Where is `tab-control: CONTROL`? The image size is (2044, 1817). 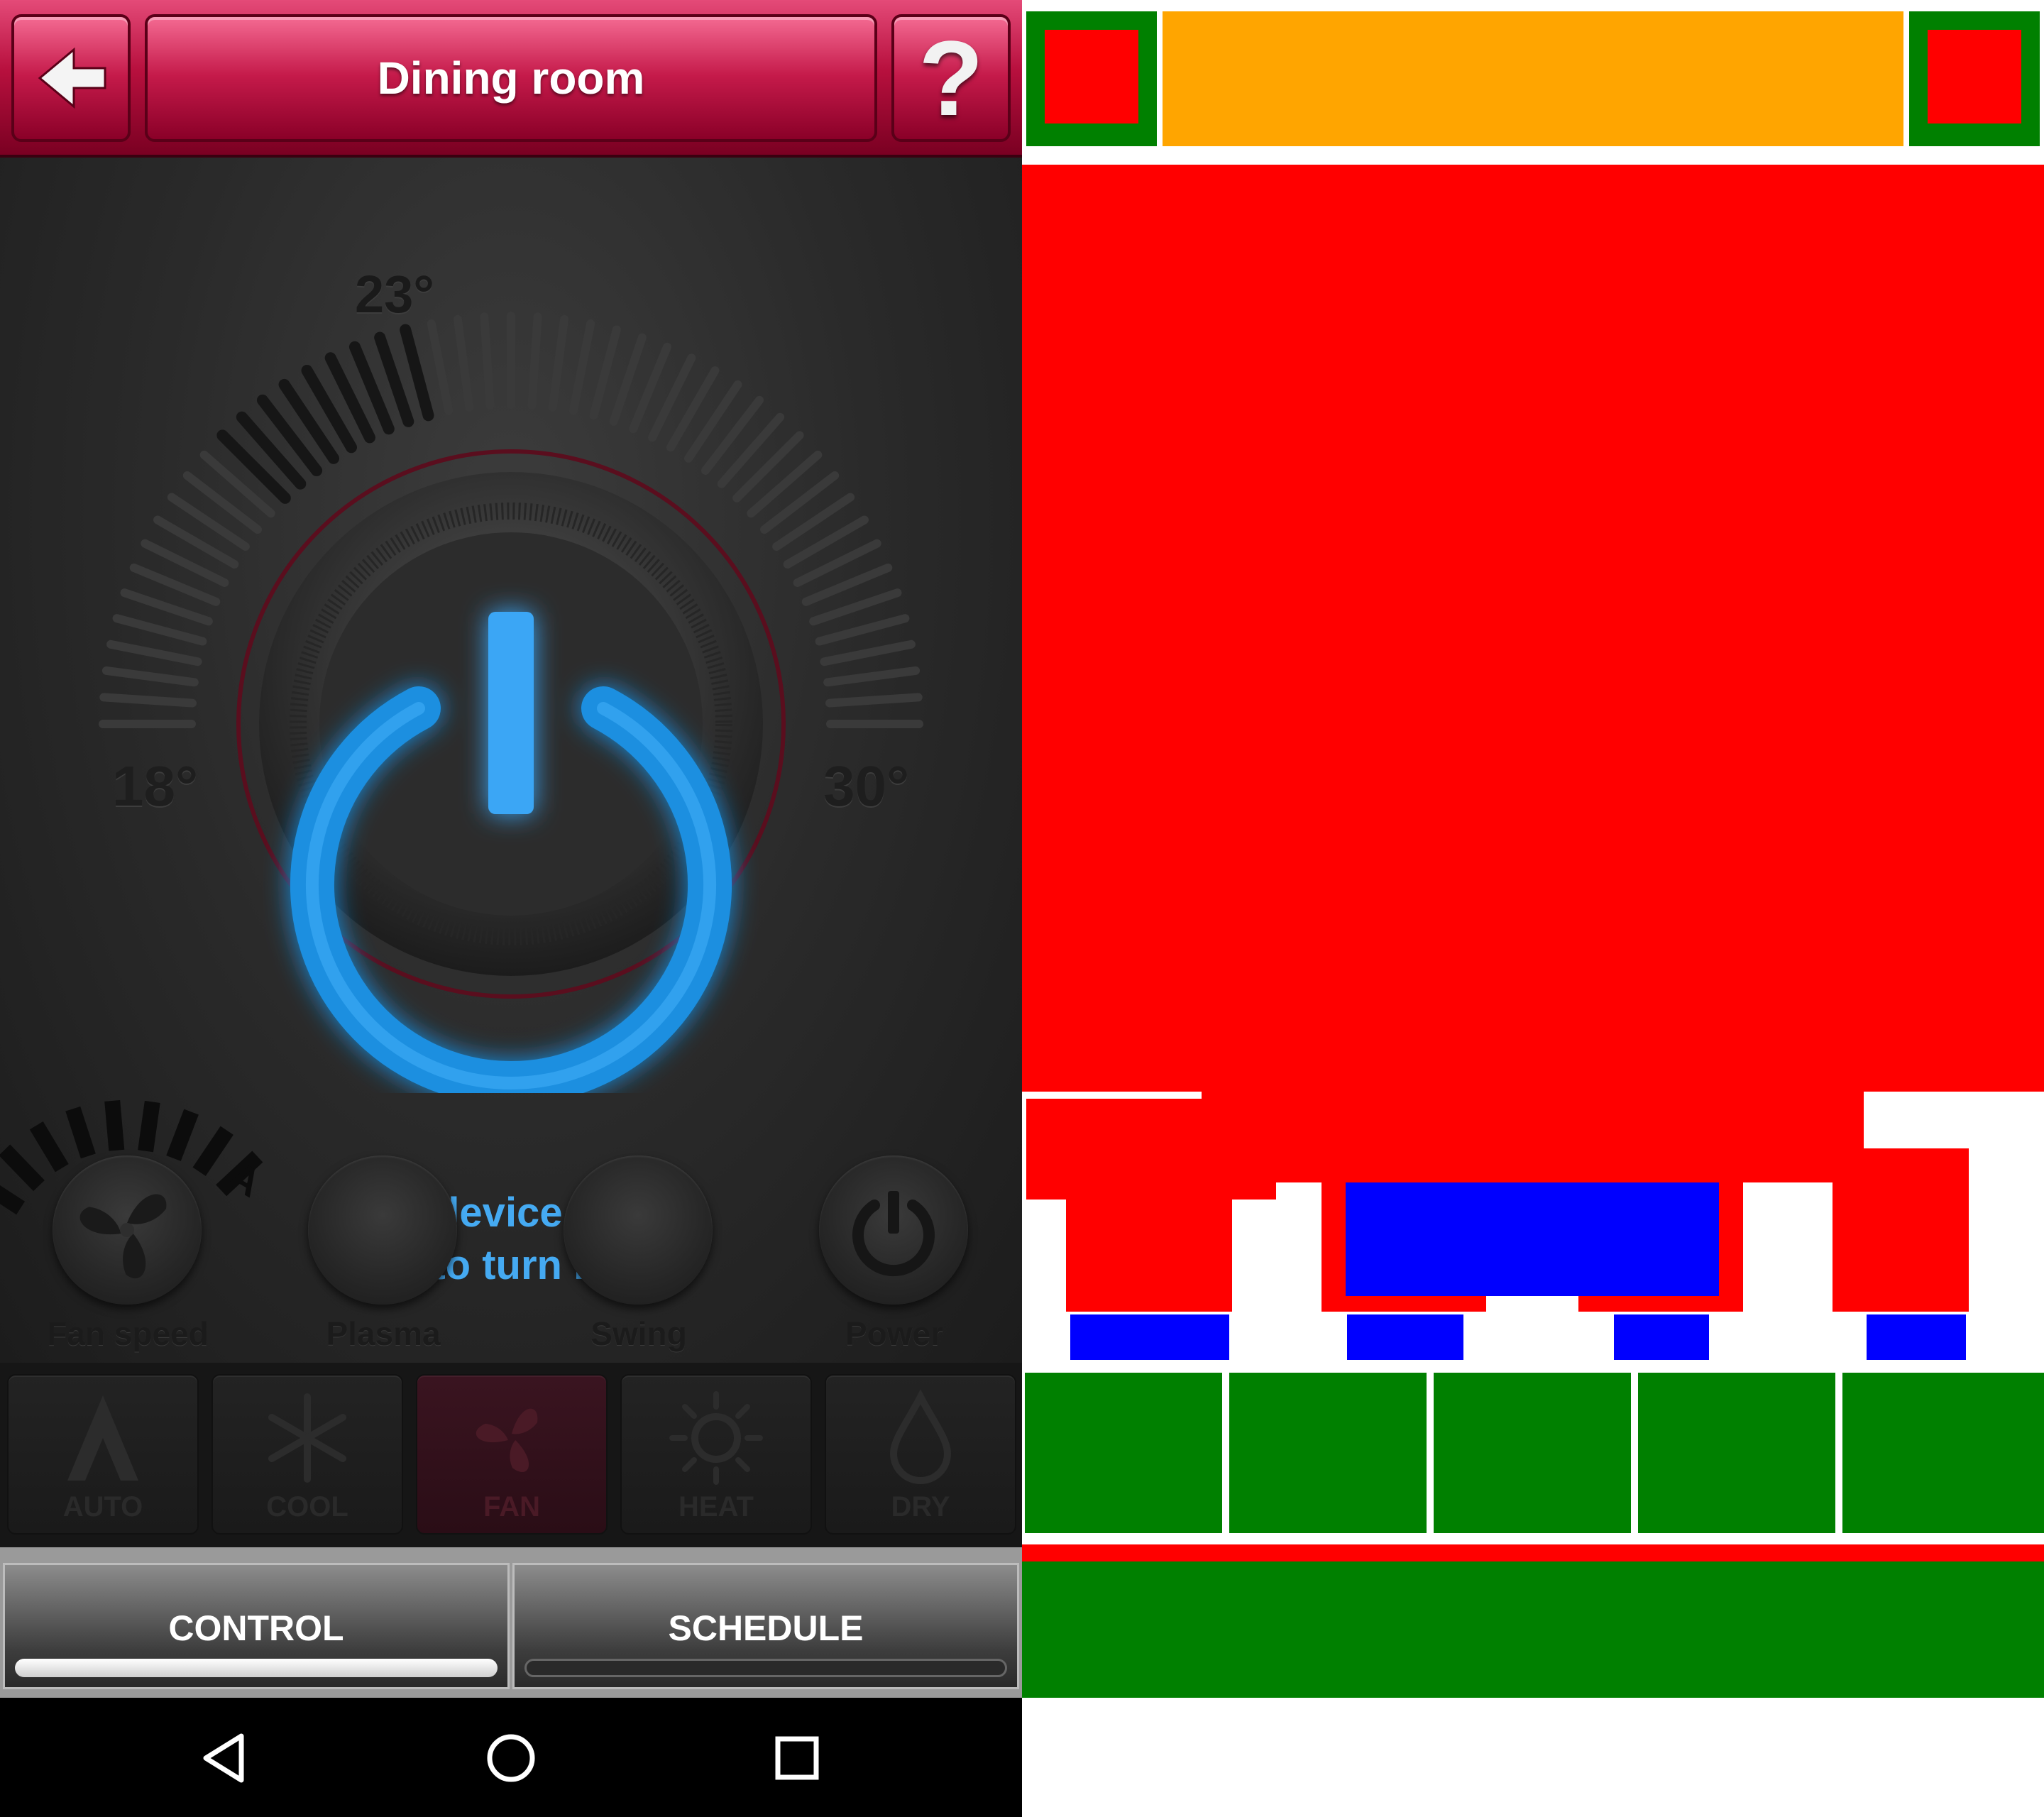
tab-control: CONTROL is located at coordinates (256, 1626).